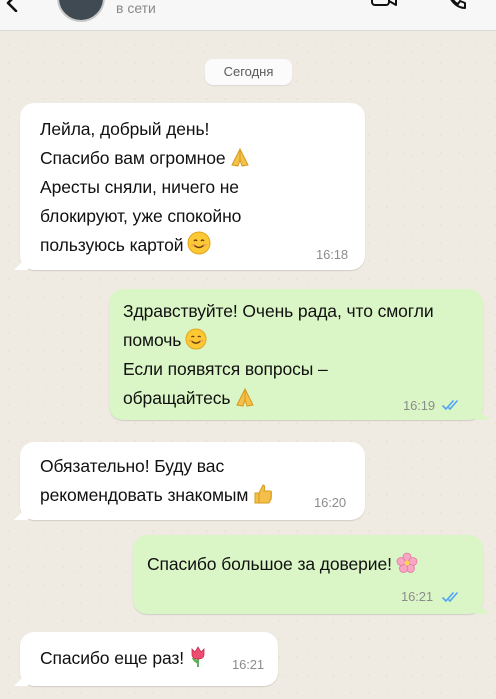  What do you see at coordinates (384, 4) in the screenshot?
I see `video-call-icon` at bounding box center [384, 4].